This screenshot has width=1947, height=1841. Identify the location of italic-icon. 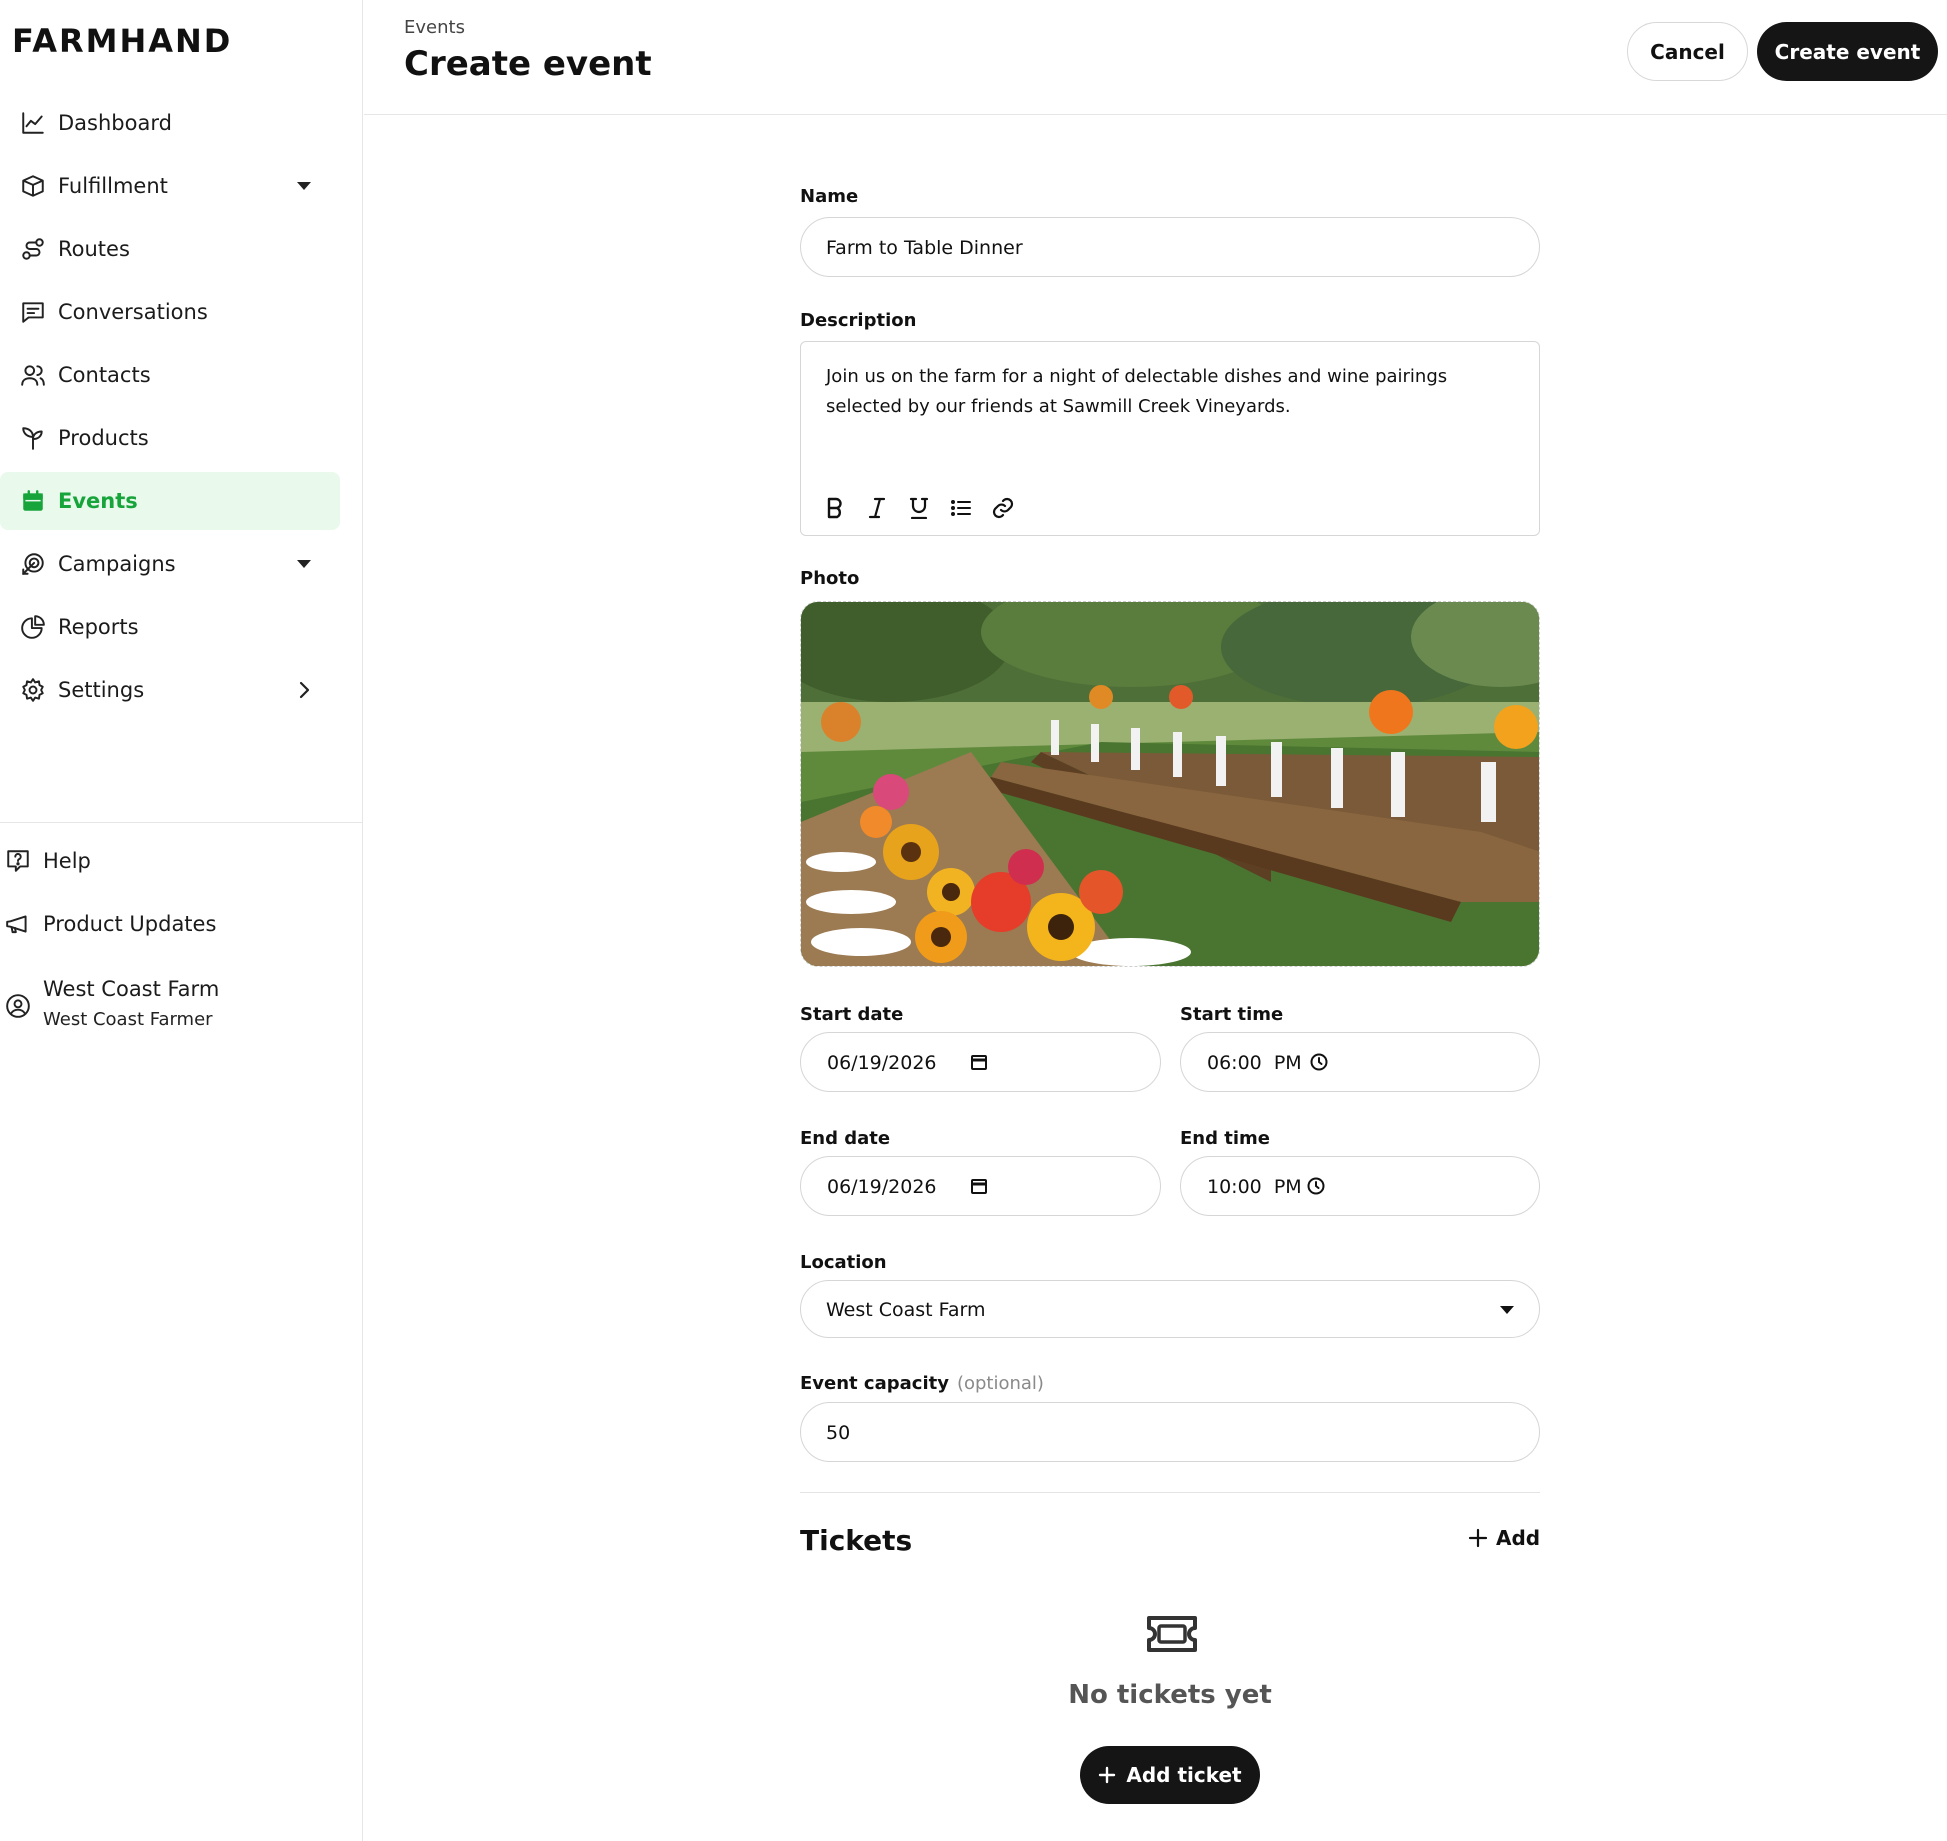
(877, 508).